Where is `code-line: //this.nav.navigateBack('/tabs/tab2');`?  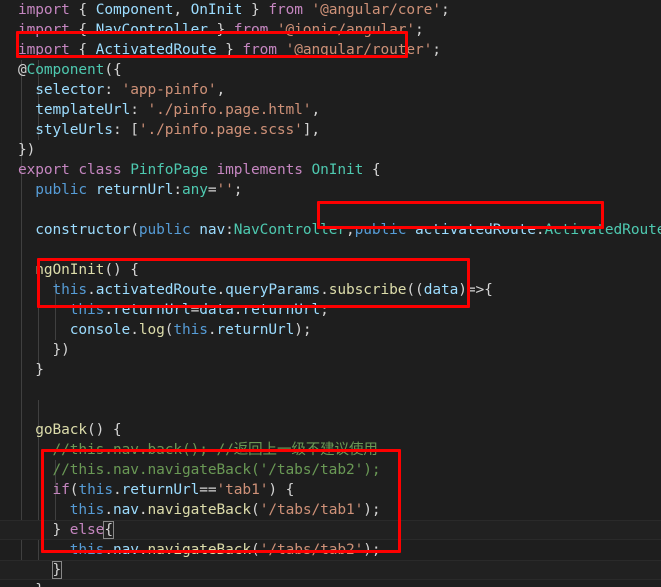
code-line: //this.nav.navigateBack('/tabs/tab2'); is located at coordinates (330, 470).